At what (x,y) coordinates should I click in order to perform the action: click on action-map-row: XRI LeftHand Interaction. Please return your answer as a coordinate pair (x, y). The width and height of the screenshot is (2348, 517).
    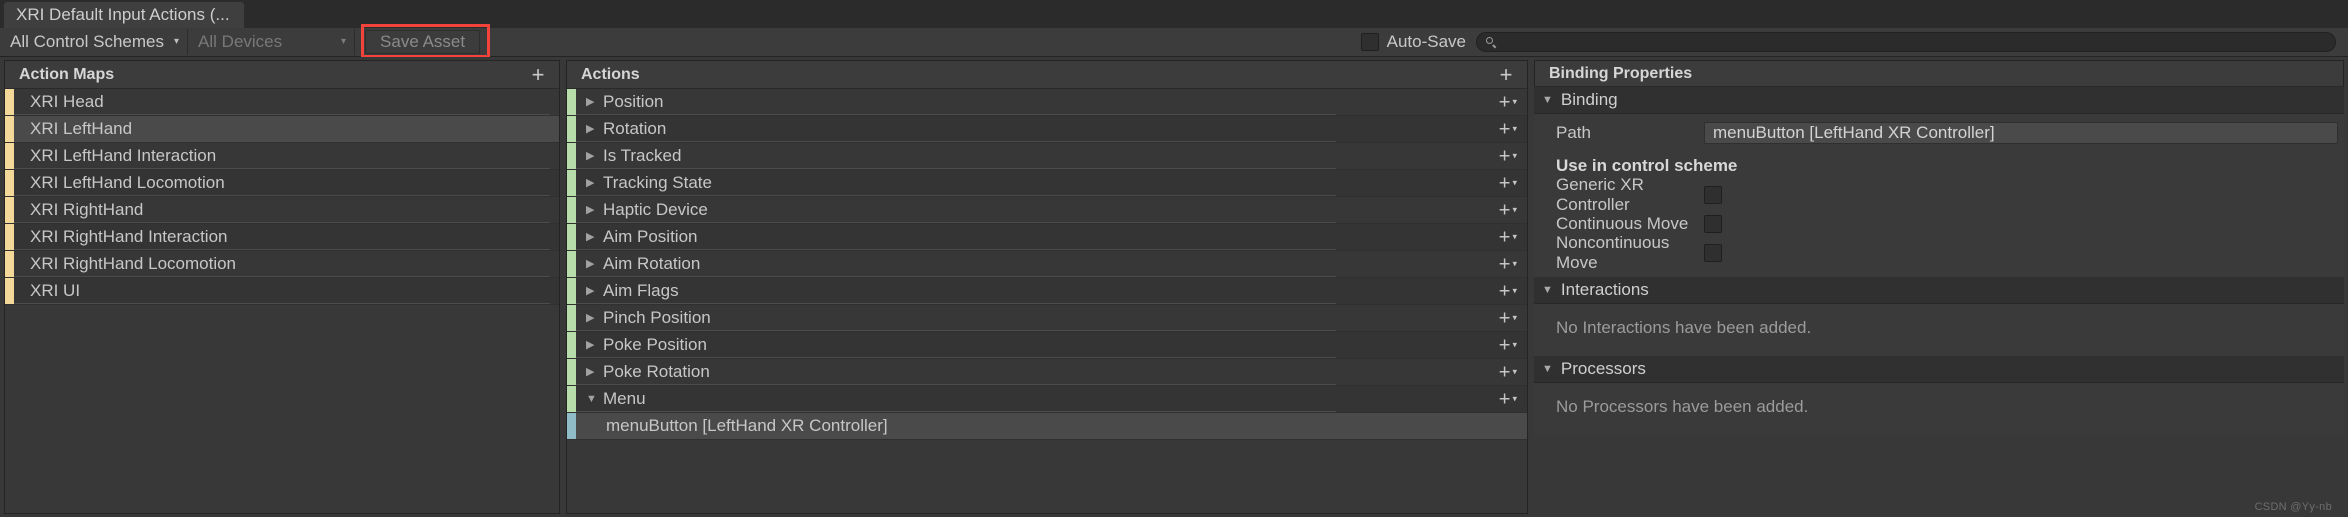
    Looking at the image, I should click on (282, 156).